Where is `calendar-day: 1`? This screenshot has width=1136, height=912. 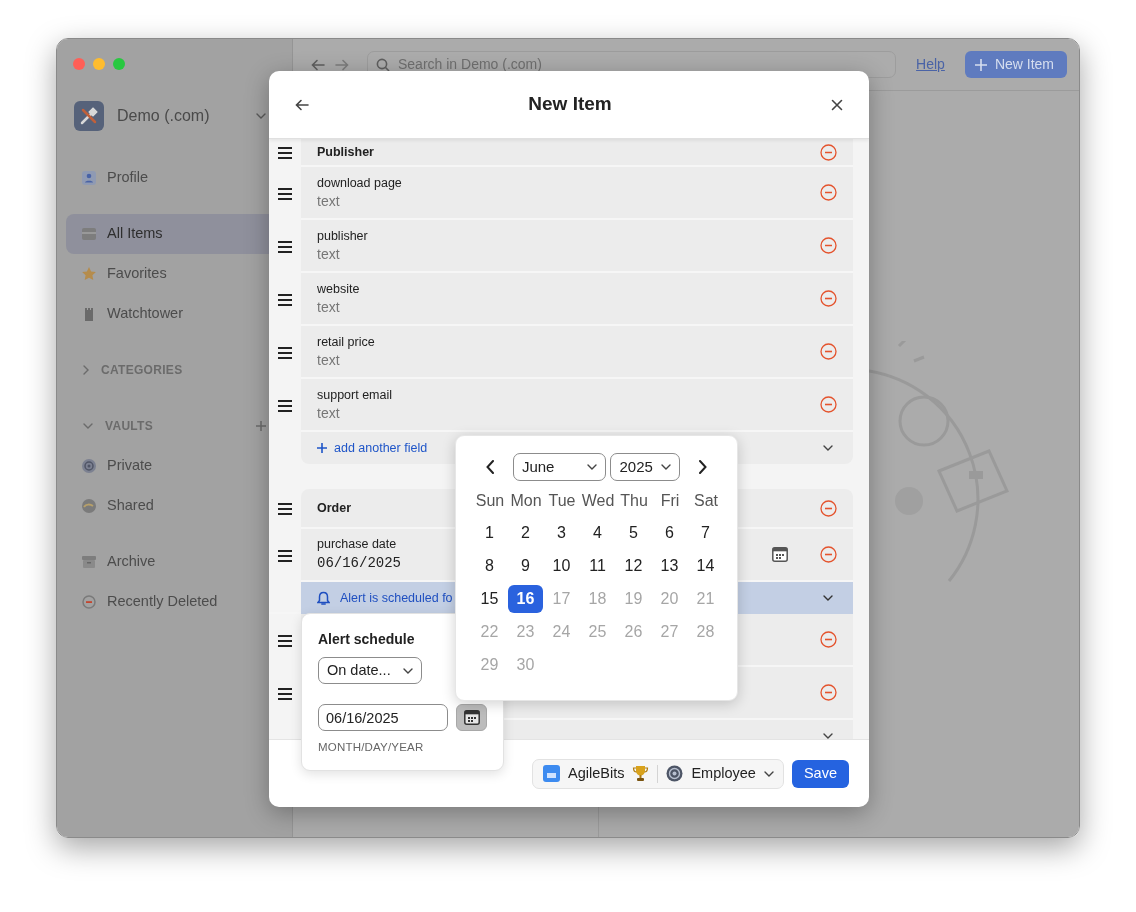
calendar-day: 1 is located at coordinates (489, 533).